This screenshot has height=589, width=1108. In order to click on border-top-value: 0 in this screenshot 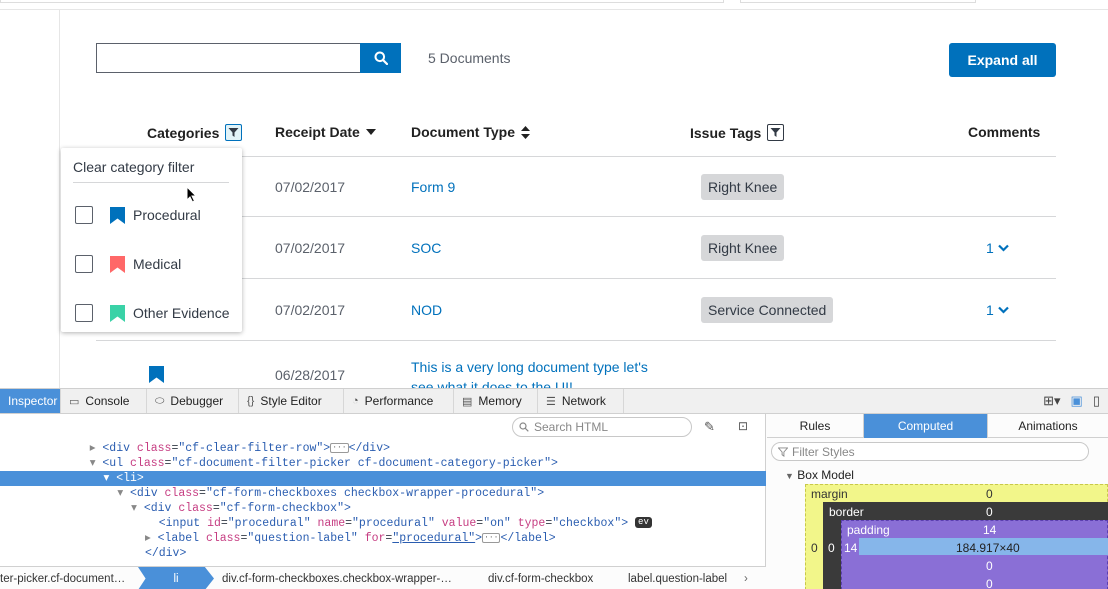, I will do `click(989, 512)`.